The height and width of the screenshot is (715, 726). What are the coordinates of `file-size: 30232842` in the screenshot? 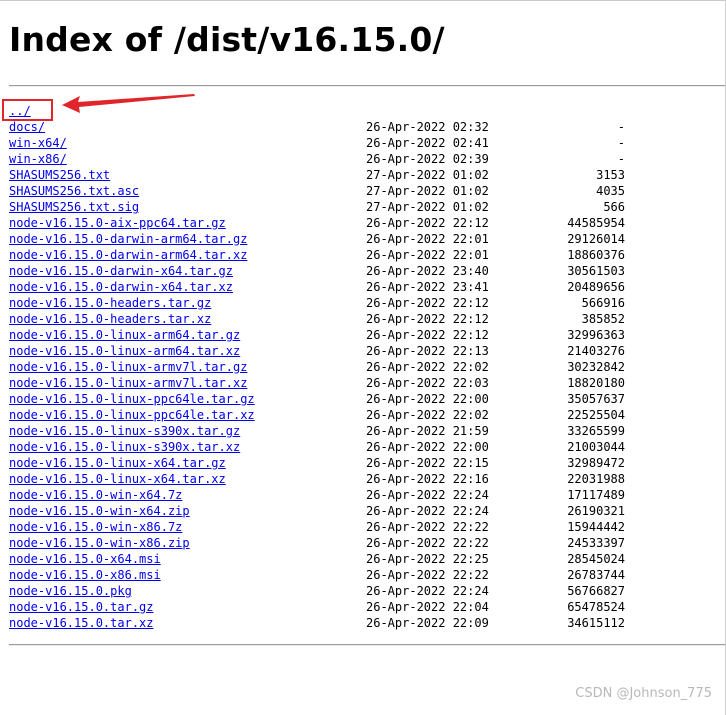 It's located at (596, 367).